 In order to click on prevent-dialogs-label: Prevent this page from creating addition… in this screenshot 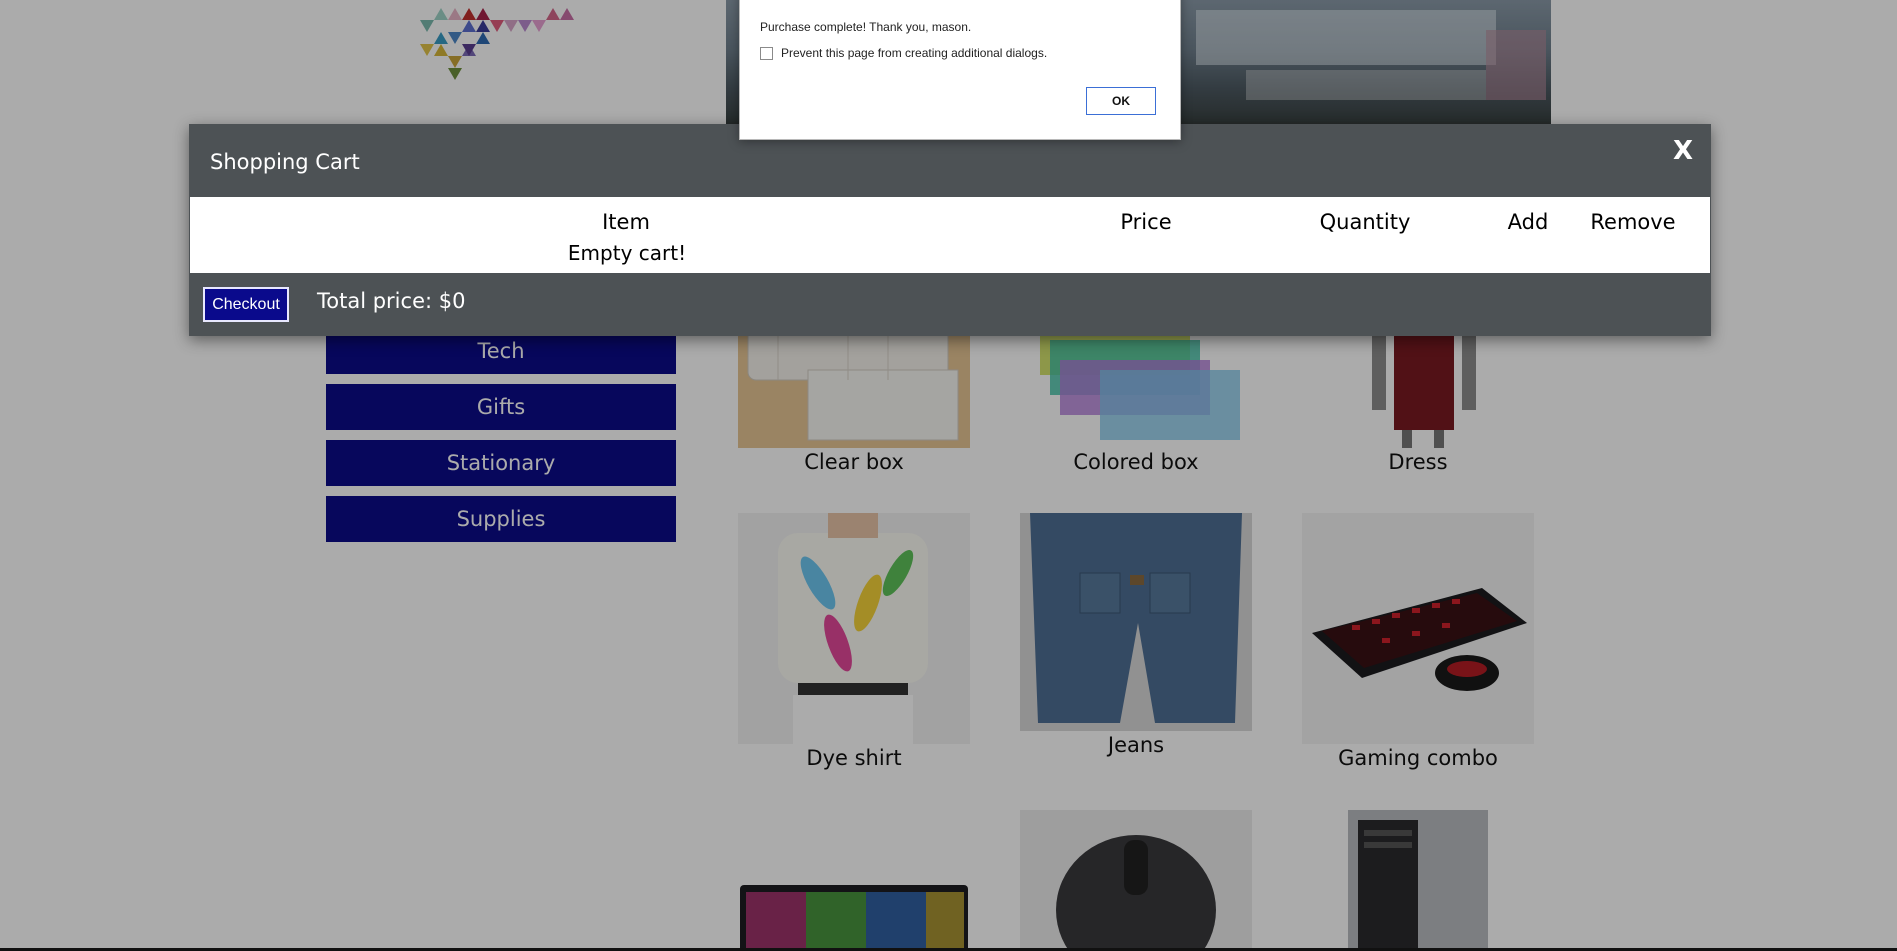, I will do `click(914, 53)`.